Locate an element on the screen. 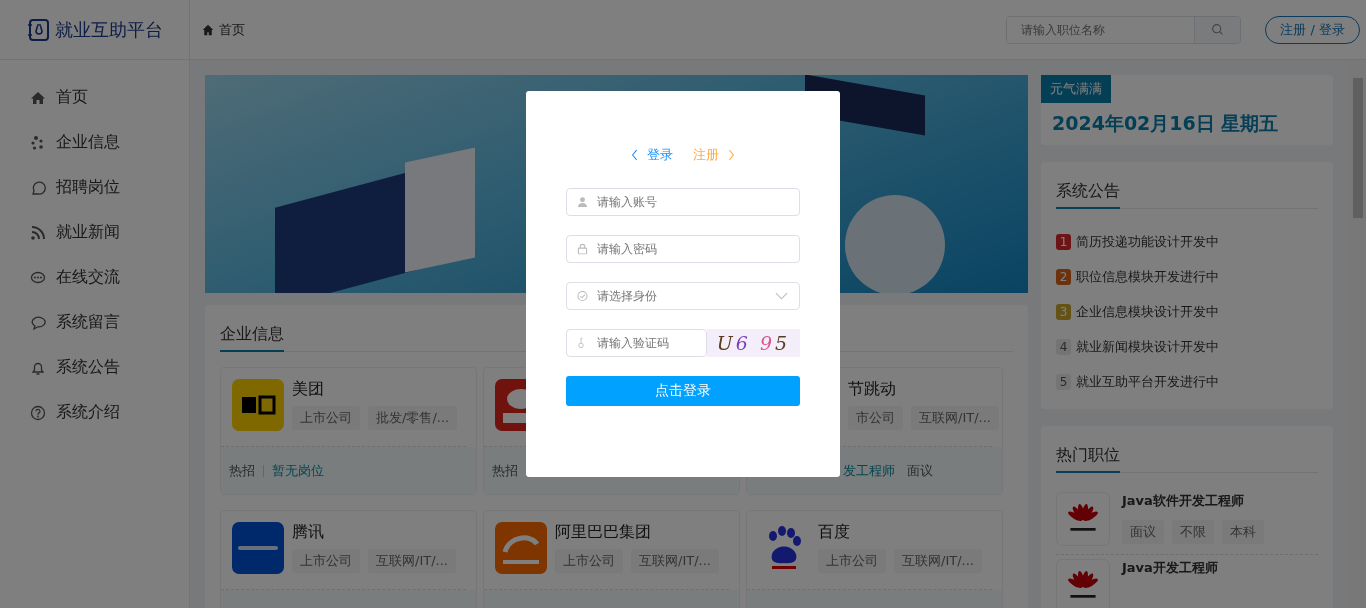 The width and height of the screenshot is (1366, 608). chevron-down-icon is located at coordinates (781, 296).